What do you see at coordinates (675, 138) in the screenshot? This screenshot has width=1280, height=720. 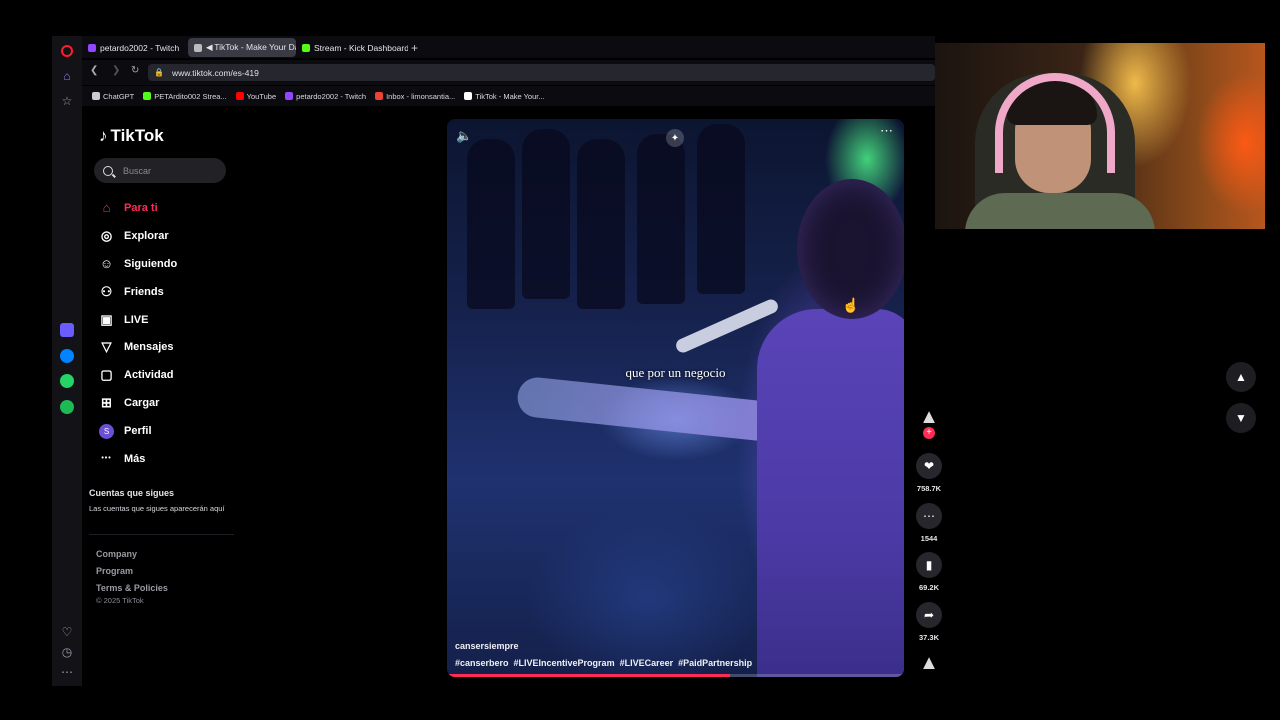 I see `sparkle-icon: ✦` at bounding box center [675, 138].